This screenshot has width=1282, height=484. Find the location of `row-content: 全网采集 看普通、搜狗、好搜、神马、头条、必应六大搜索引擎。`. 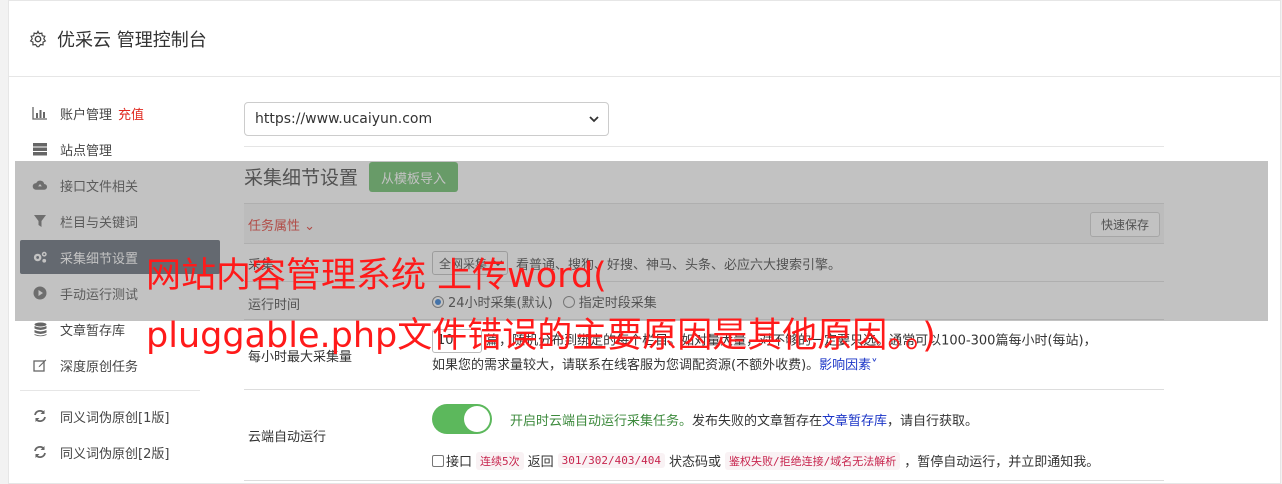

row-content: 全网采集 看普通、搜狗、好搜、神马、头条、必应六大搜索引擎。 is located at coordinates (636, 263).